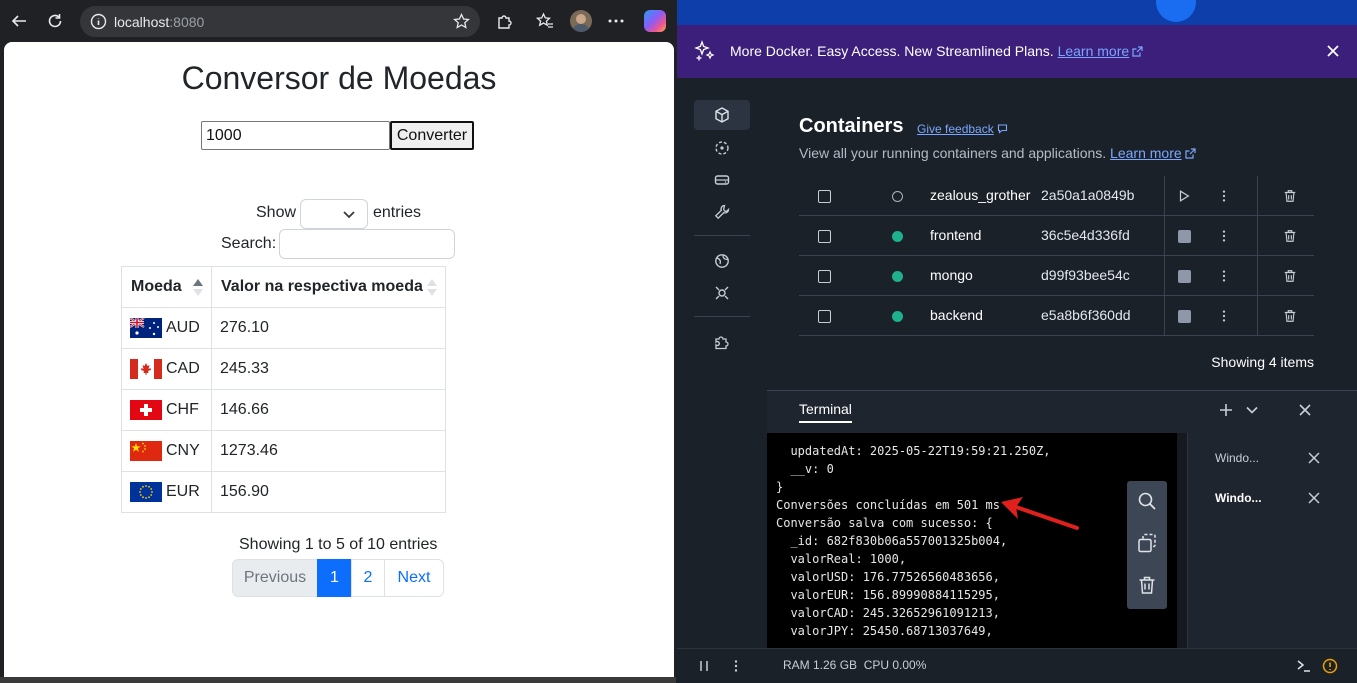  Describe the element at coordinates (722, 316) in the screenshot. I see `sidebar-divider` at that location.